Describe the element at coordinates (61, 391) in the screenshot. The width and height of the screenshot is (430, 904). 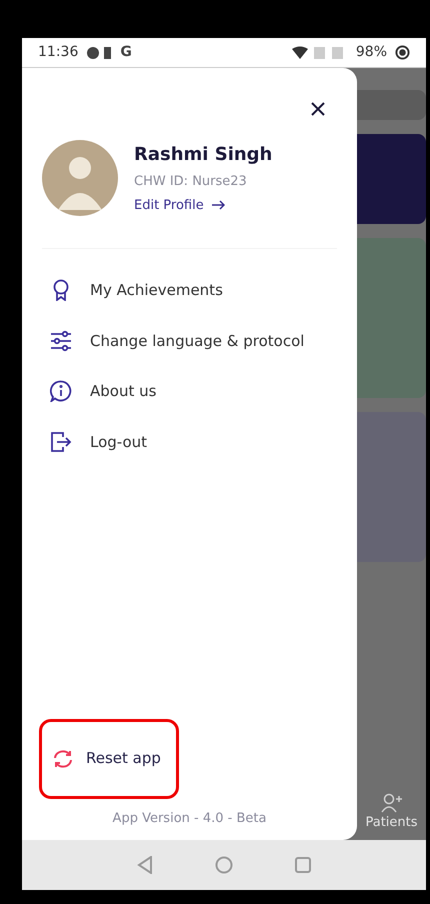
I see `info-icon` at that location.